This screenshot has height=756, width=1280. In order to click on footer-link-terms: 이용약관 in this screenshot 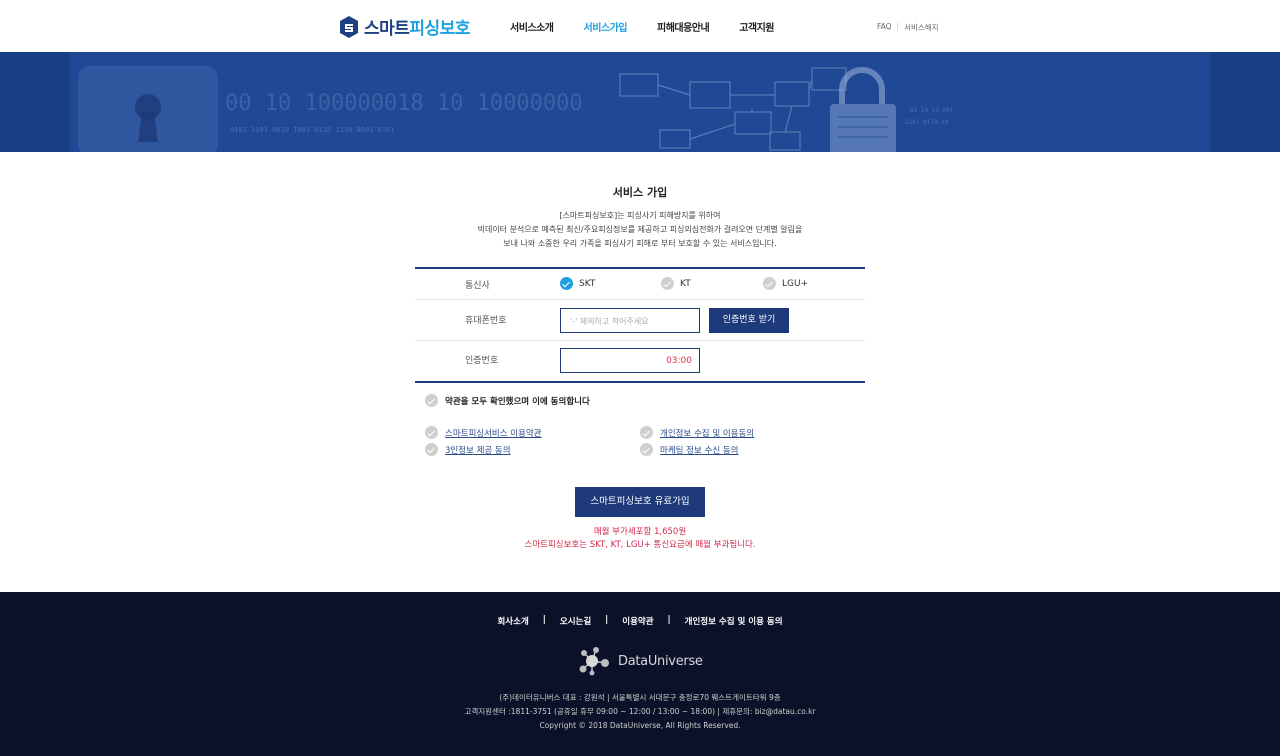, I will do `click(637, 621)`.